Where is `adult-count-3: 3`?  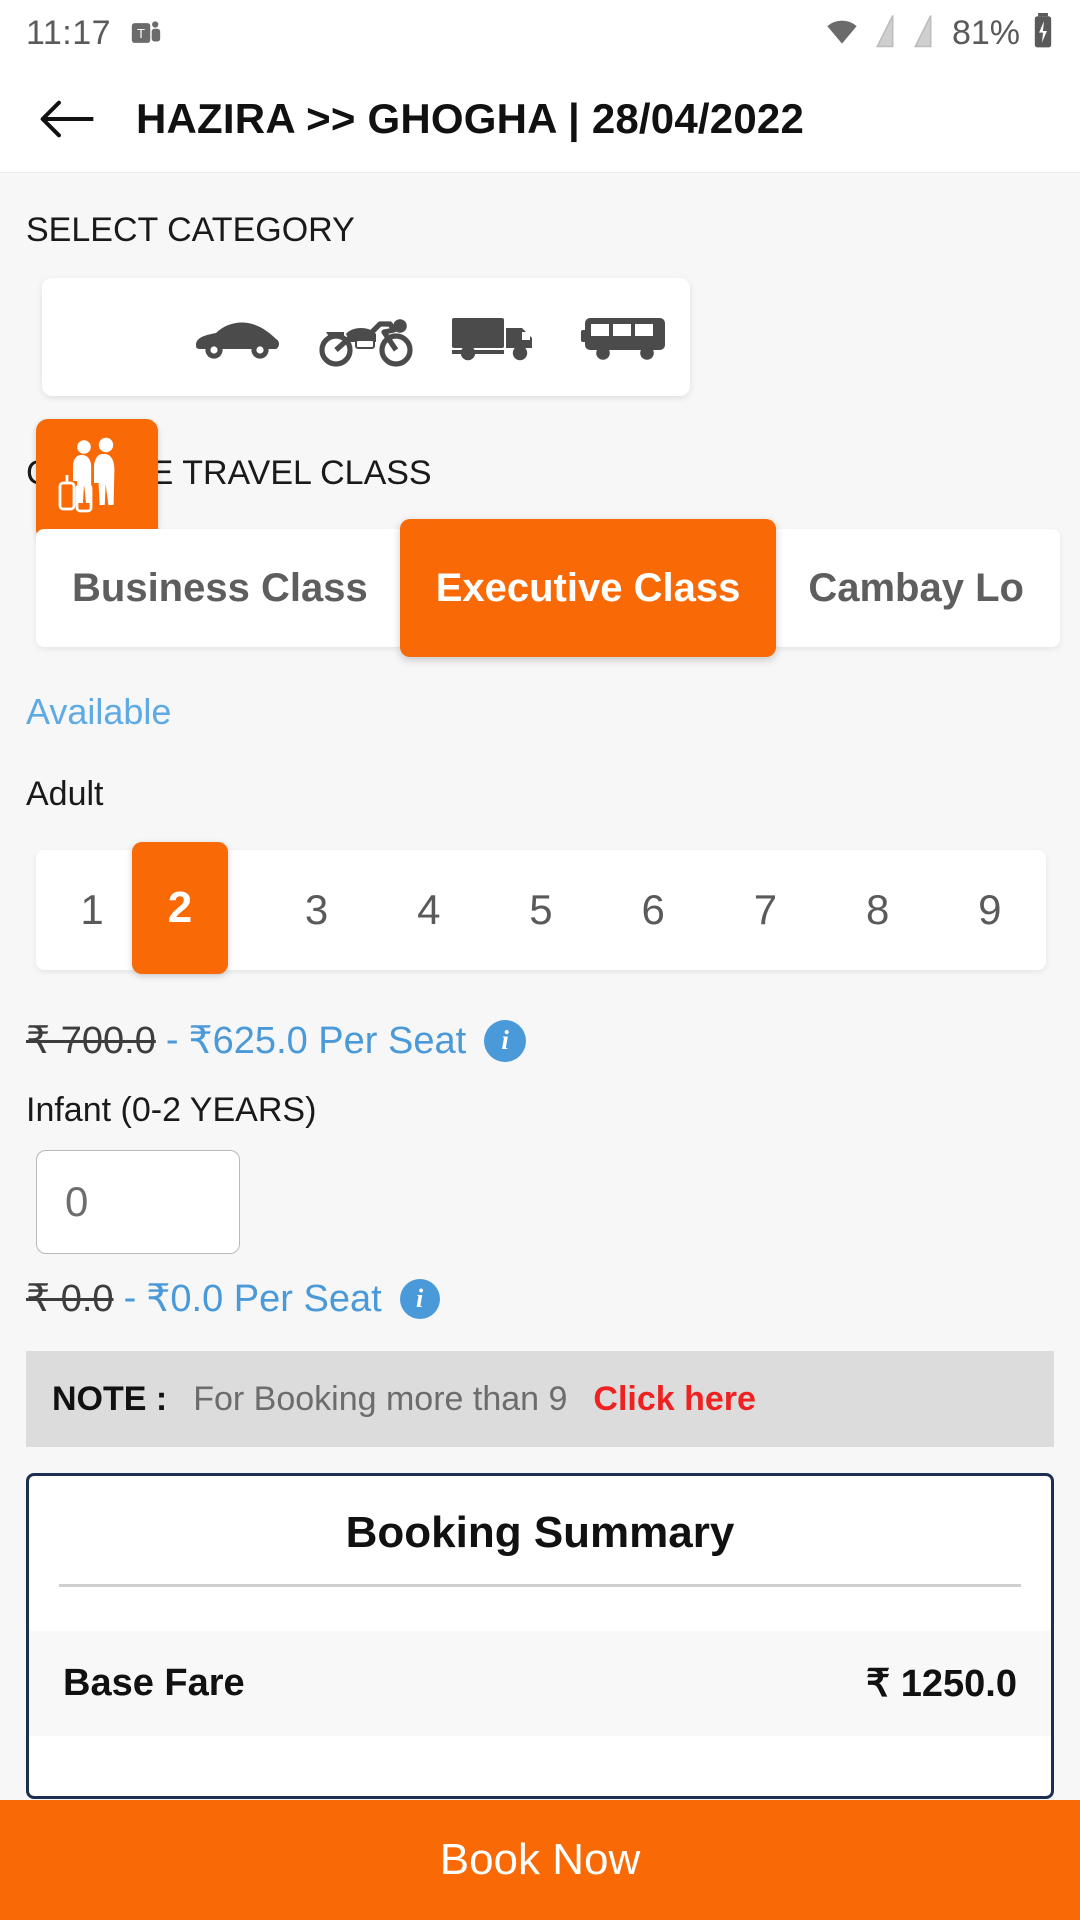
adult-count-3: 3 is located at coordinates (316, 910).